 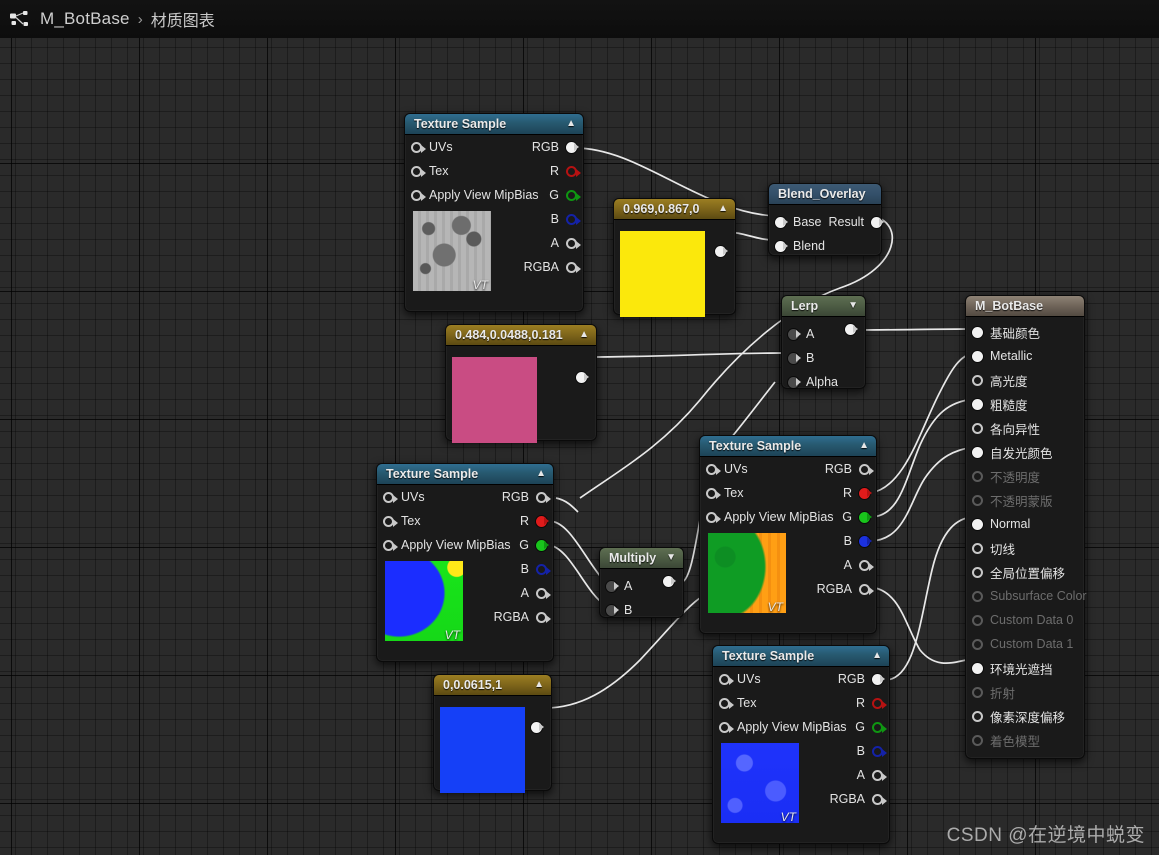 What do you see at coordinates (1025, 548) in the screenshot?
I see `material-output-pin-row: 切线` at bounding box center [1025, 548].